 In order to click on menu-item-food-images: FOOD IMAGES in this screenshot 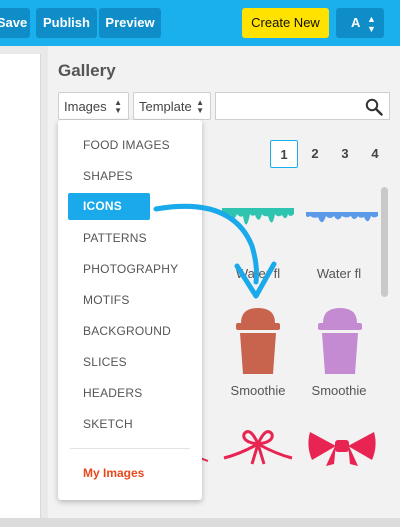, I will do `click(126, 145)`.